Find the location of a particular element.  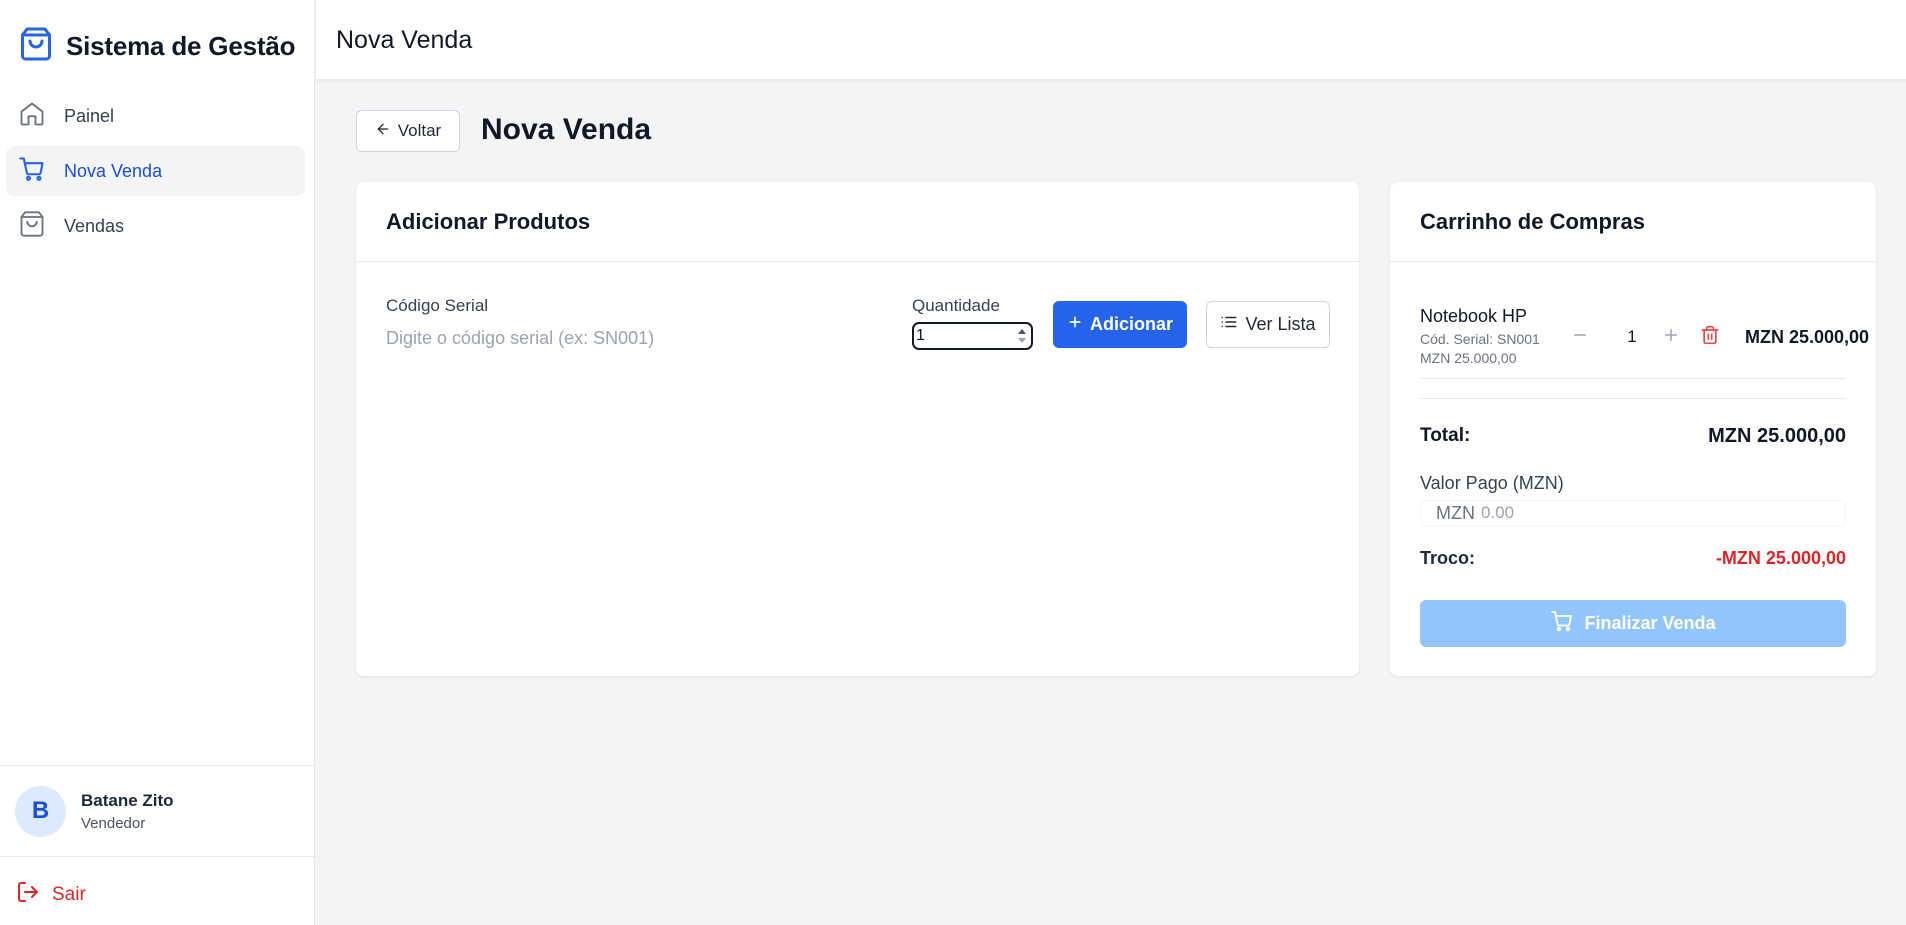

logout-button: Sair is located at coordinates (51, 895).